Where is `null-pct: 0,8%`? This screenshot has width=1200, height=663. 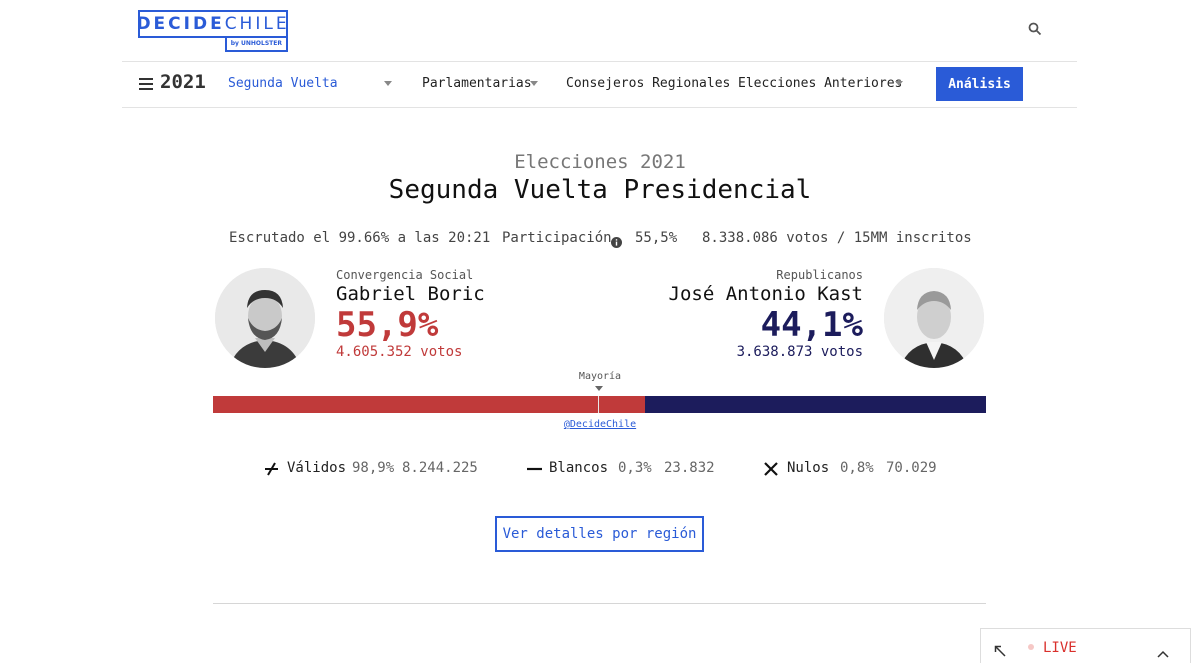
null-pct: 0,8% is located at coordinates (857, 468).